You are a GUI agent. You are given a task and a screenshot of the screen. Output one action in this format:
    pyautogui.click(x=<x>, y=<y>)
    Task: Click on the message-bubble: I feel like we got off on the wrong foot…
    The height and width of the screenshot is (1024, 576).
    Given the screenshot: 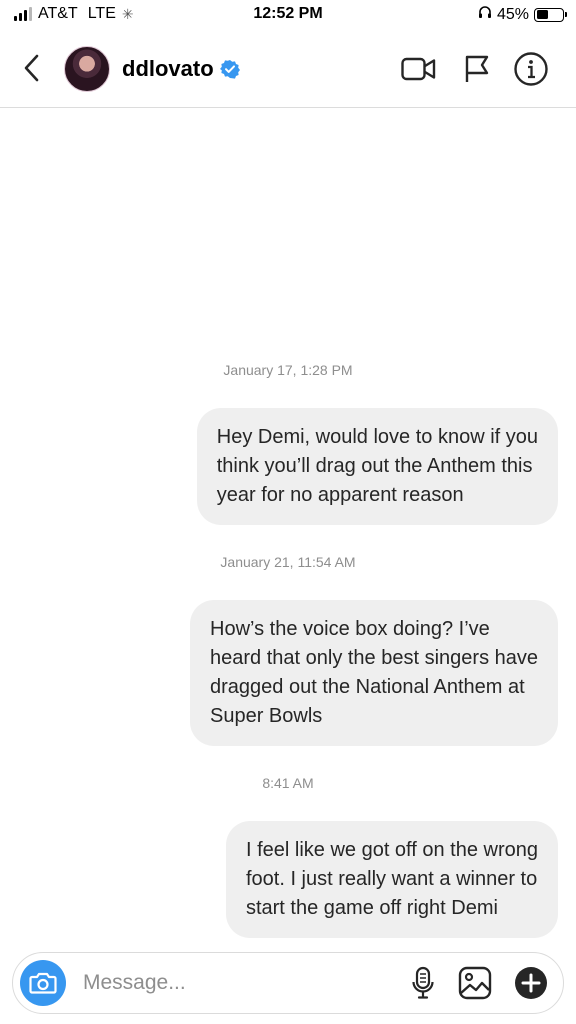 What is the action you would take?
    pyautogui.click(x=391, y=879)
    